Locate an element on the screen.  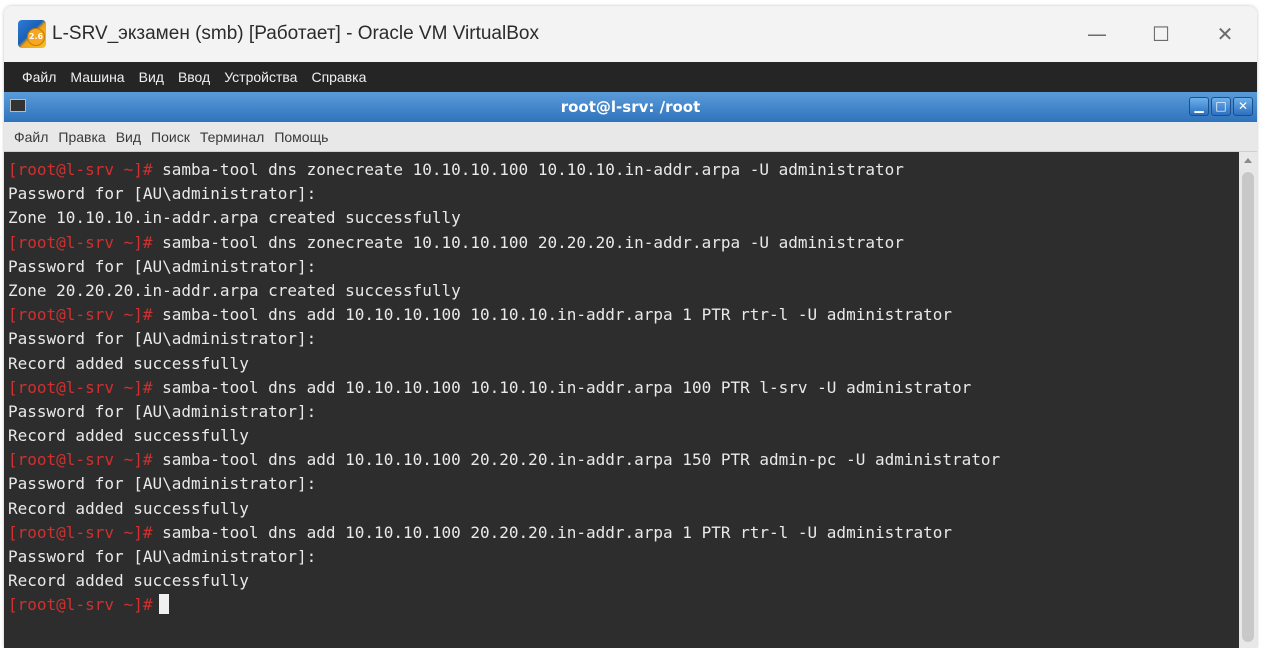
scroll-up-arrow-icon is located at coordinates (1248, 160).